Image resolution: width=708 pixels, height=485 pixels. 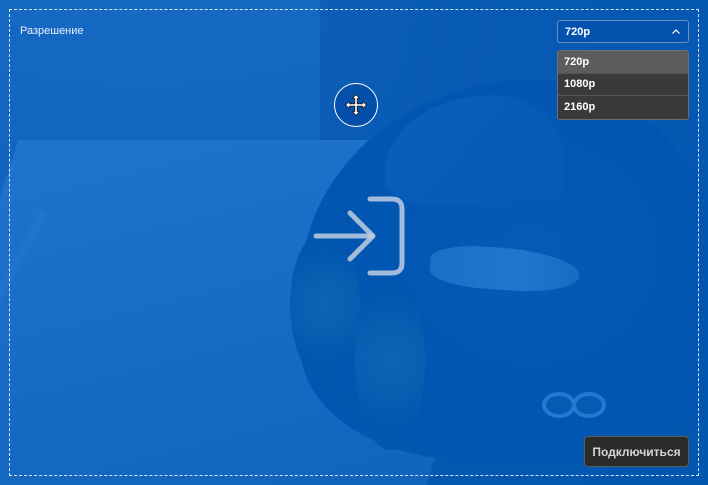 I want to click on resolution-label: Разрешение, so click(x=52, y=31).